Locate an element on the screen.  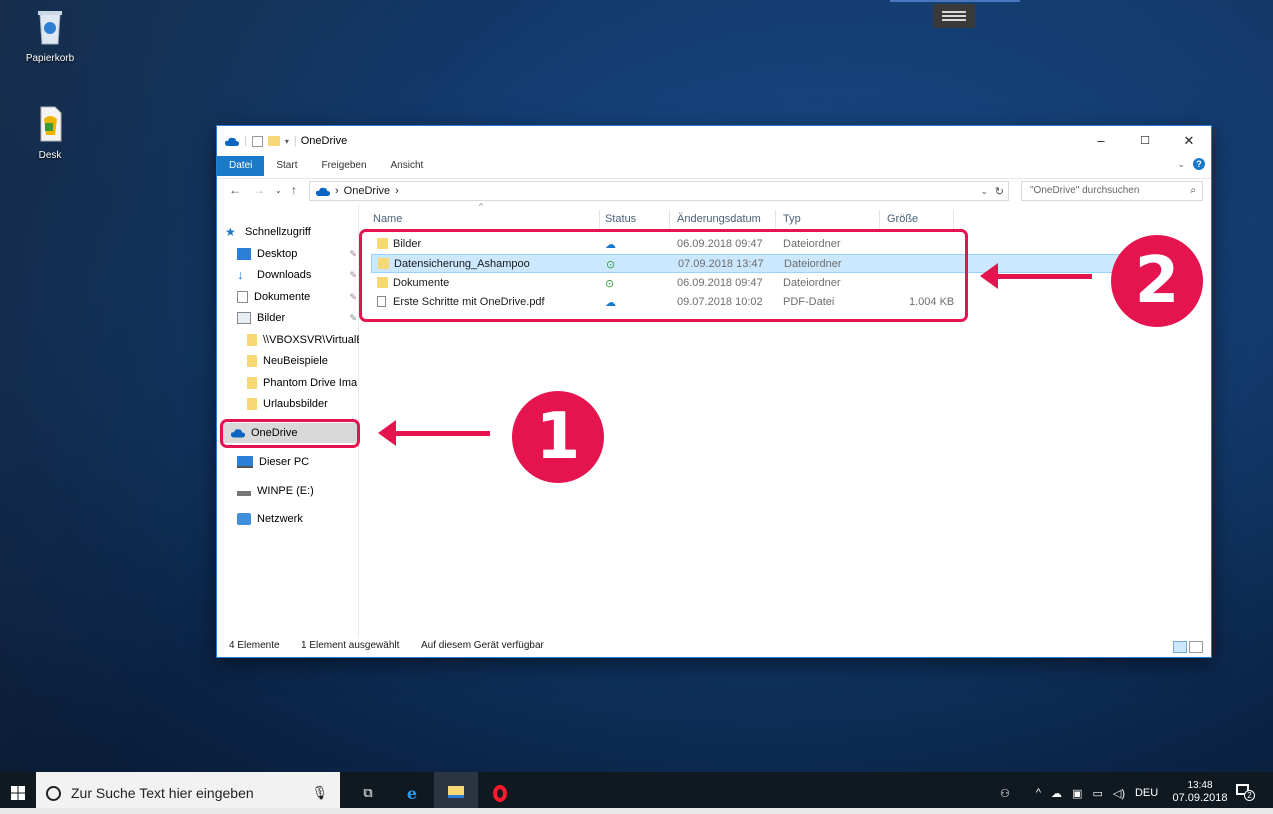
screen-bottom-edge is located at coordinates (636, 811).